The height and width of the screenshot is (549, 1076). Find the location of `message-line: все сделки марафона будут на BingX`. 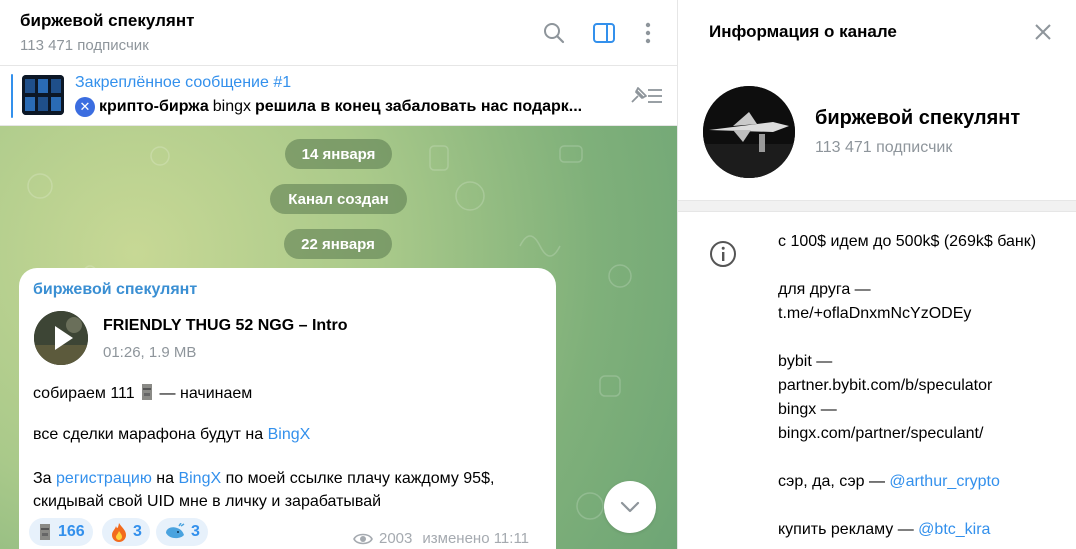

message-line: все сделки марафона будут на BingX is located at coordinates (171, 435).